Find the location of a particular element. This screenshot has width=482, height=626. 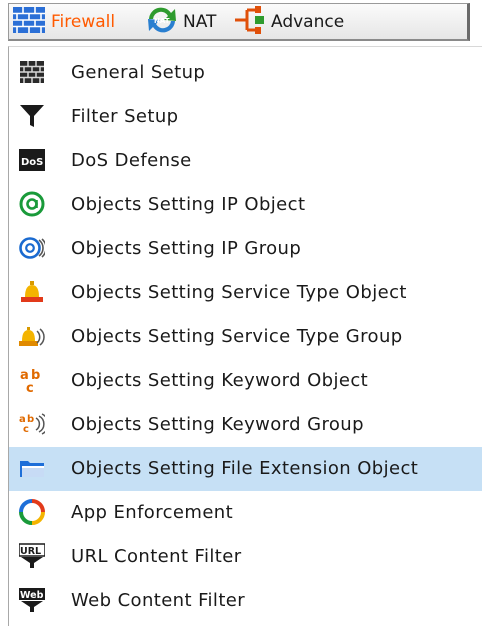

menu-item-label: Objects Setting Keyword Object is located at coordinates (220, 380).